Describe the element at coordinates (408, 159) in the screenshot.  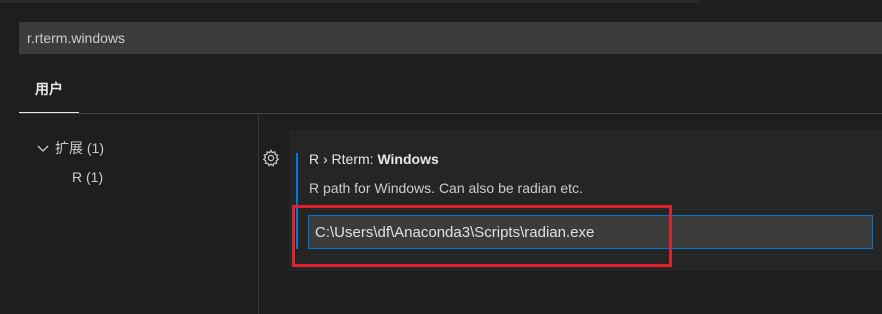
I see `setting-name: Windows` at that location.